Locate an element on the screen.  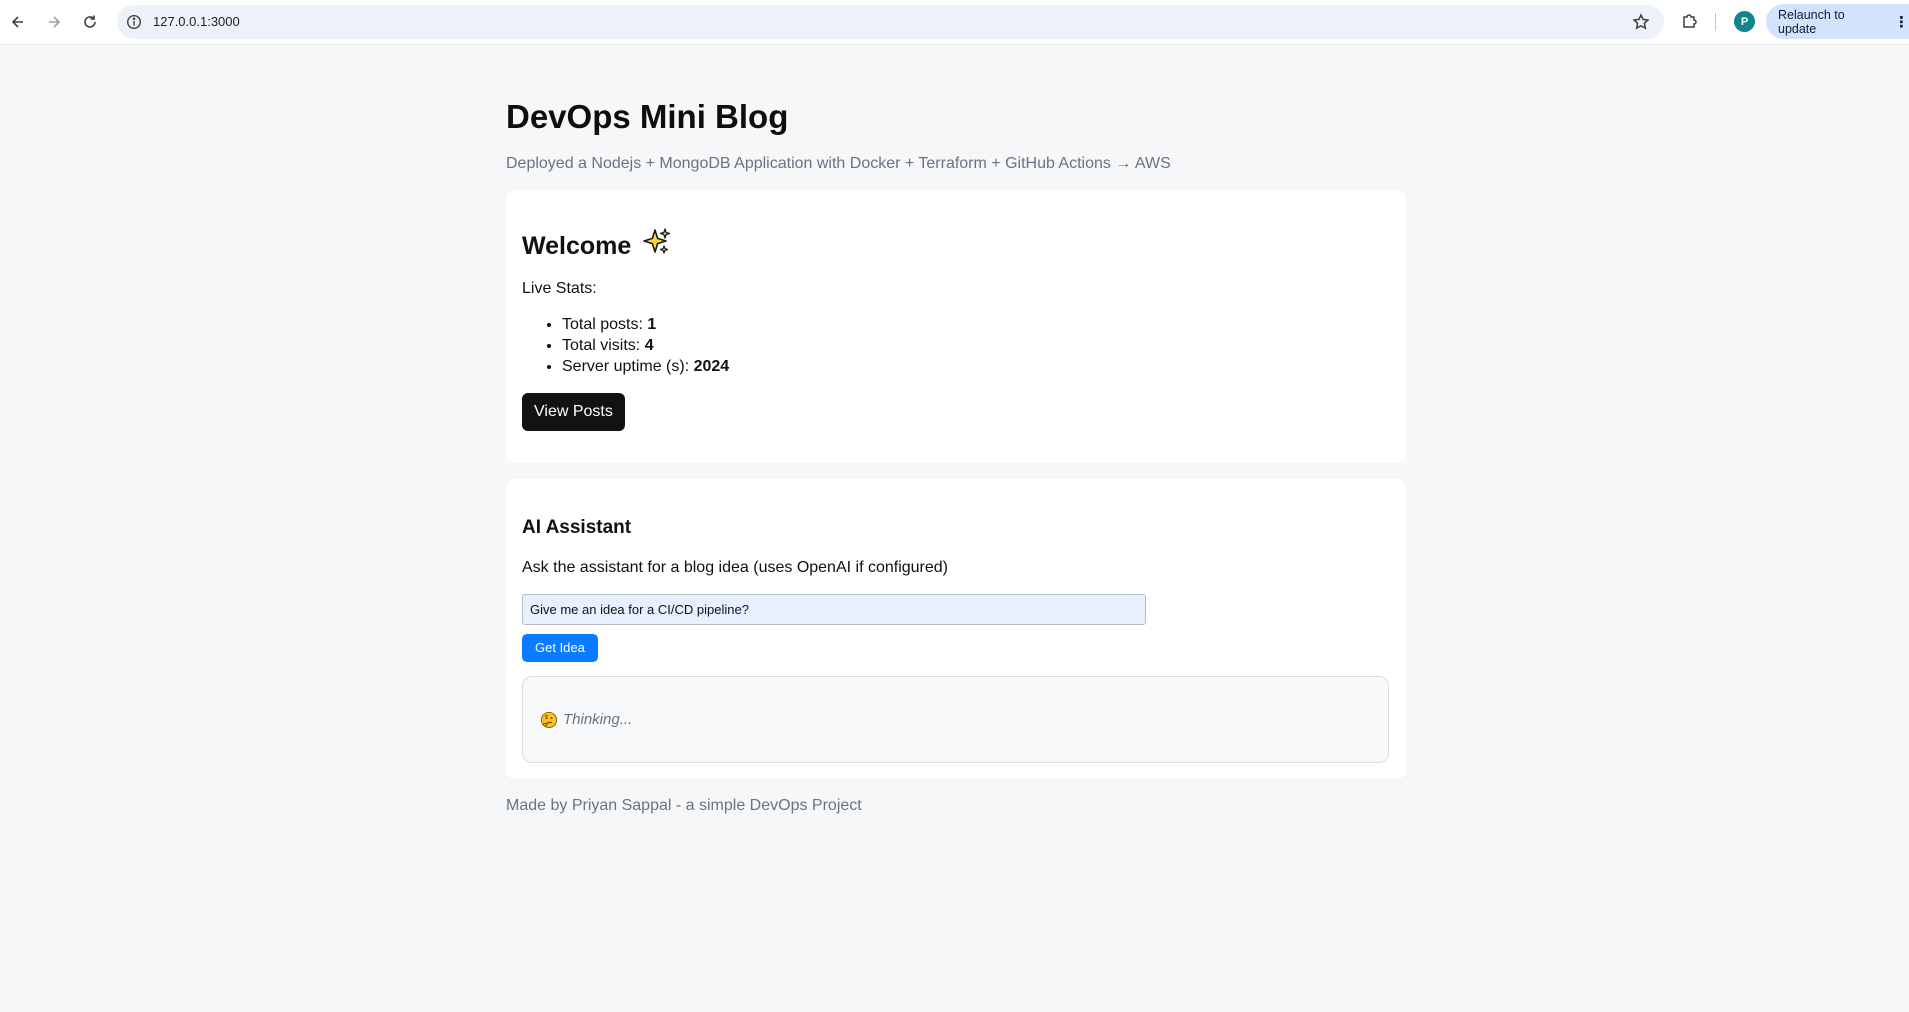
stat-total-visits: Total visits: 4 is located at coordinates (645, 345).